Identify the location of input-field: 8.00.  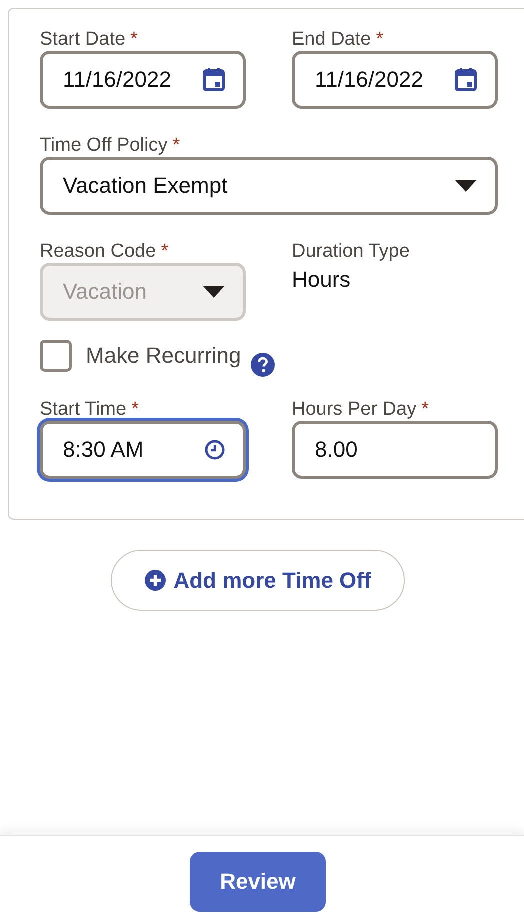
(395, 450).